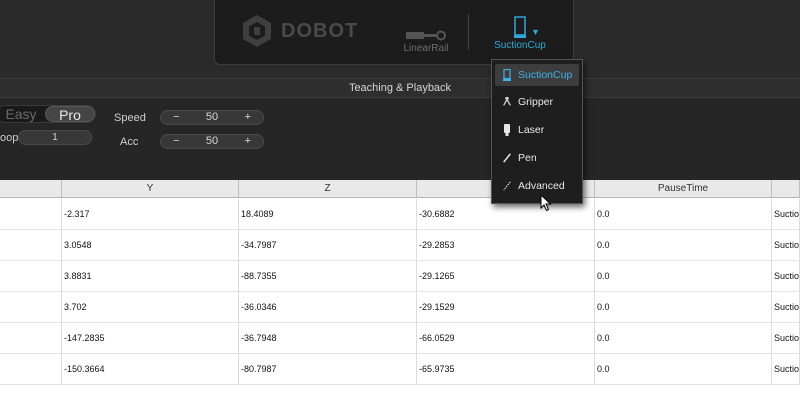  What do you see at coordinates (535, 32) in the screenshot?
I see `chevron-down-icon: ▼` at bounding box center [535, 32].